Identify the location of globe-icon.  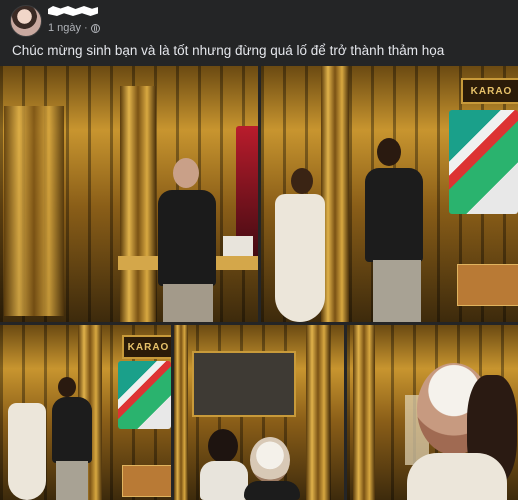
(95, 28).